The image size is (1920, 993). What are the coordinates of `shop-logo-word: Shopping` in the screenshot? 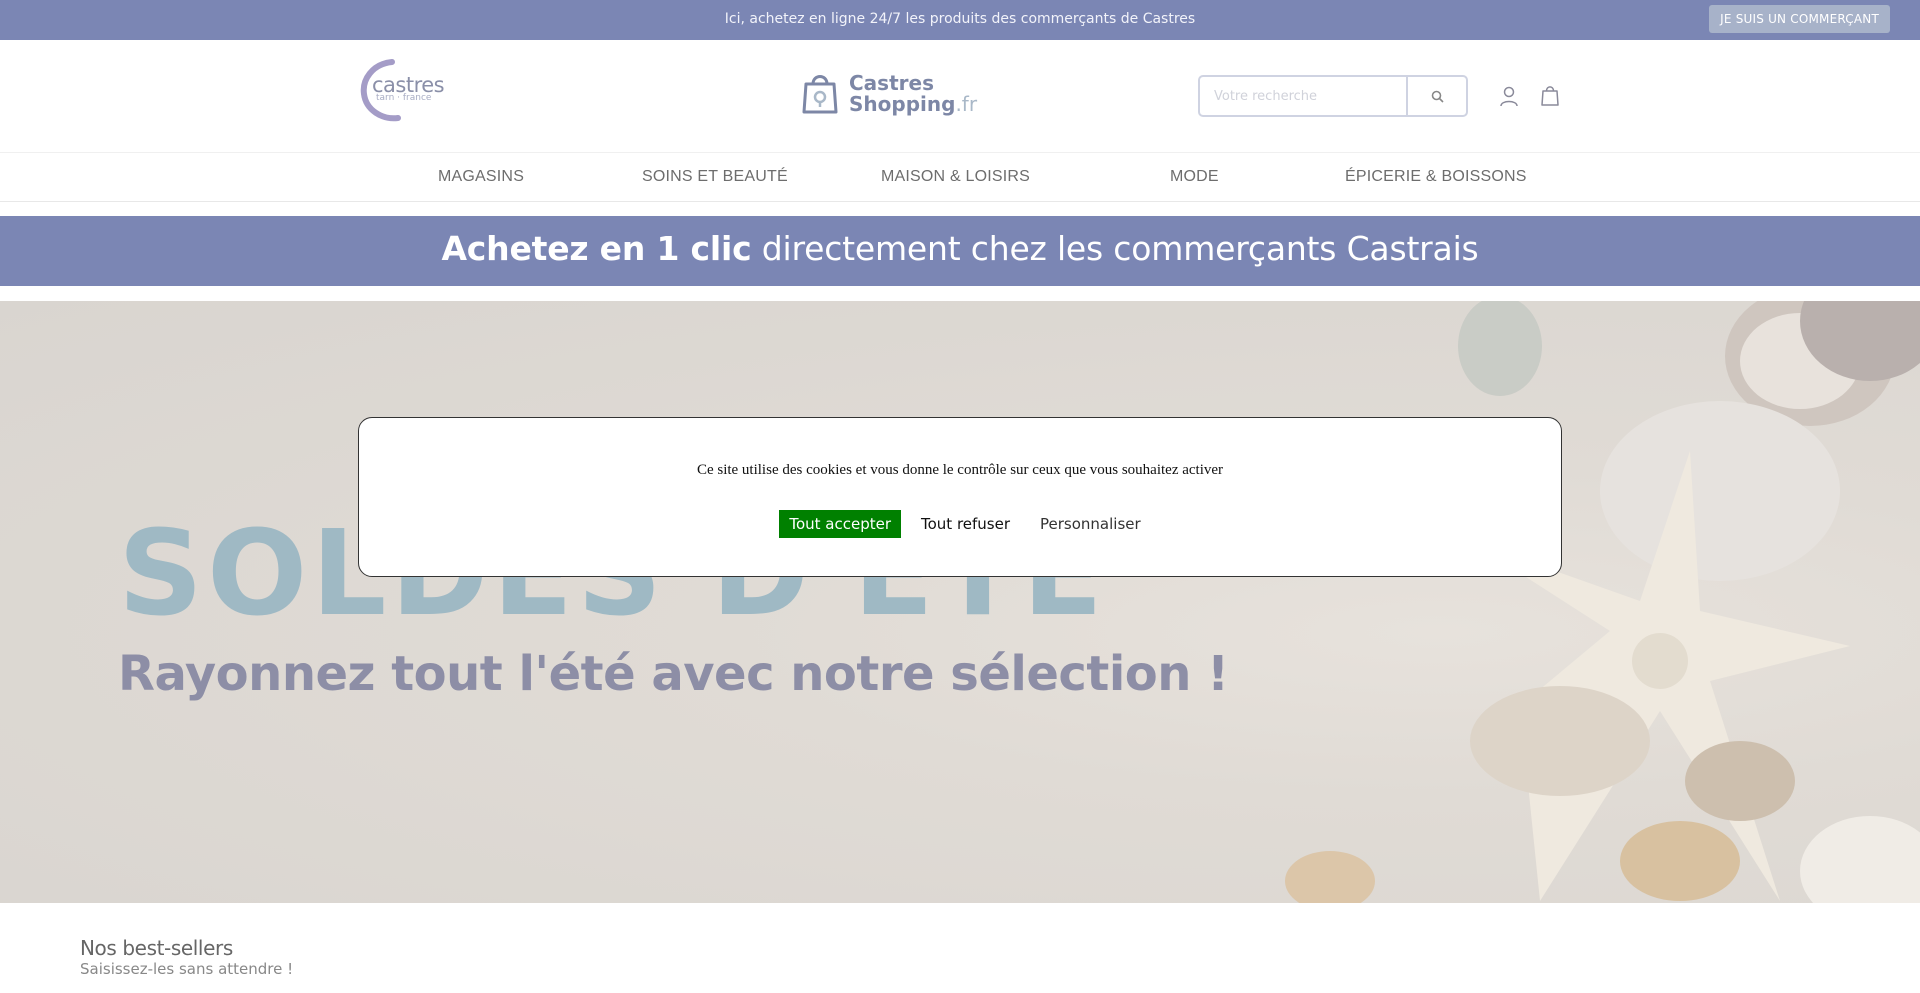 It's located at (902, 104).